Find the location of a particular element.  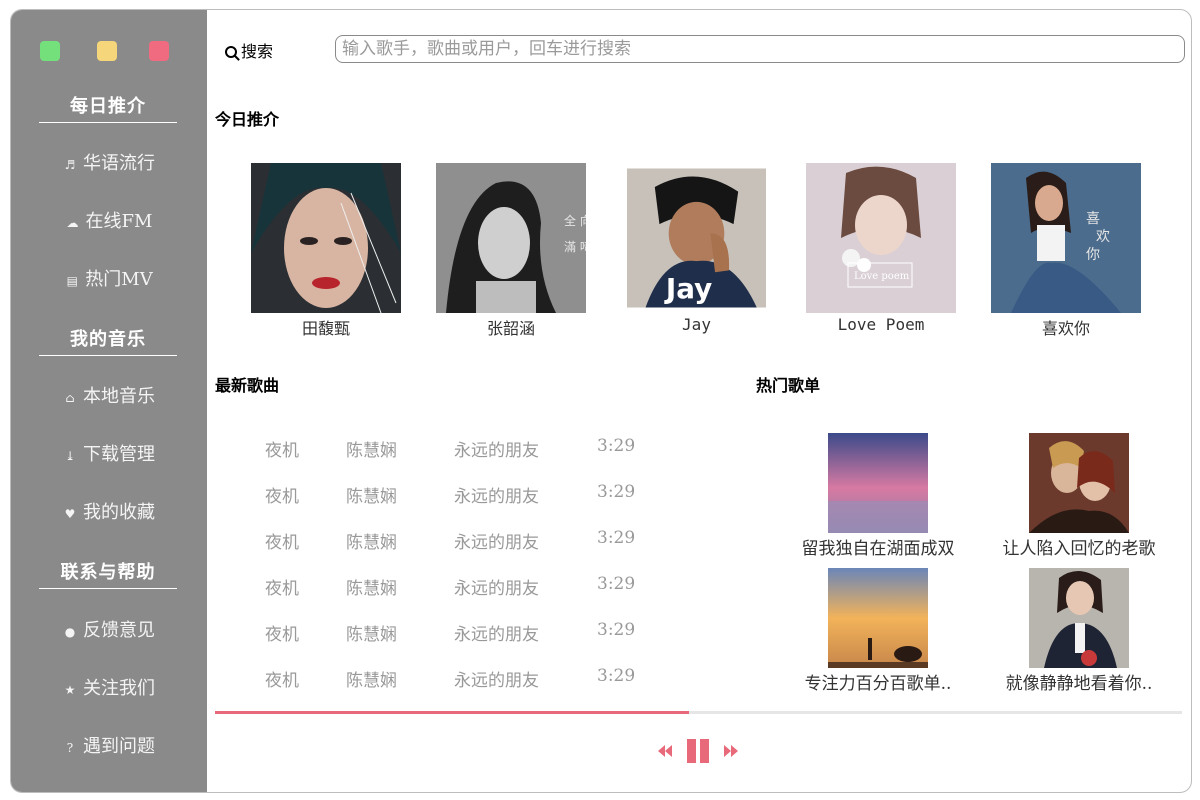

playlist-card: 专注力百分百歌单.. is located at coordinates (878, 631).